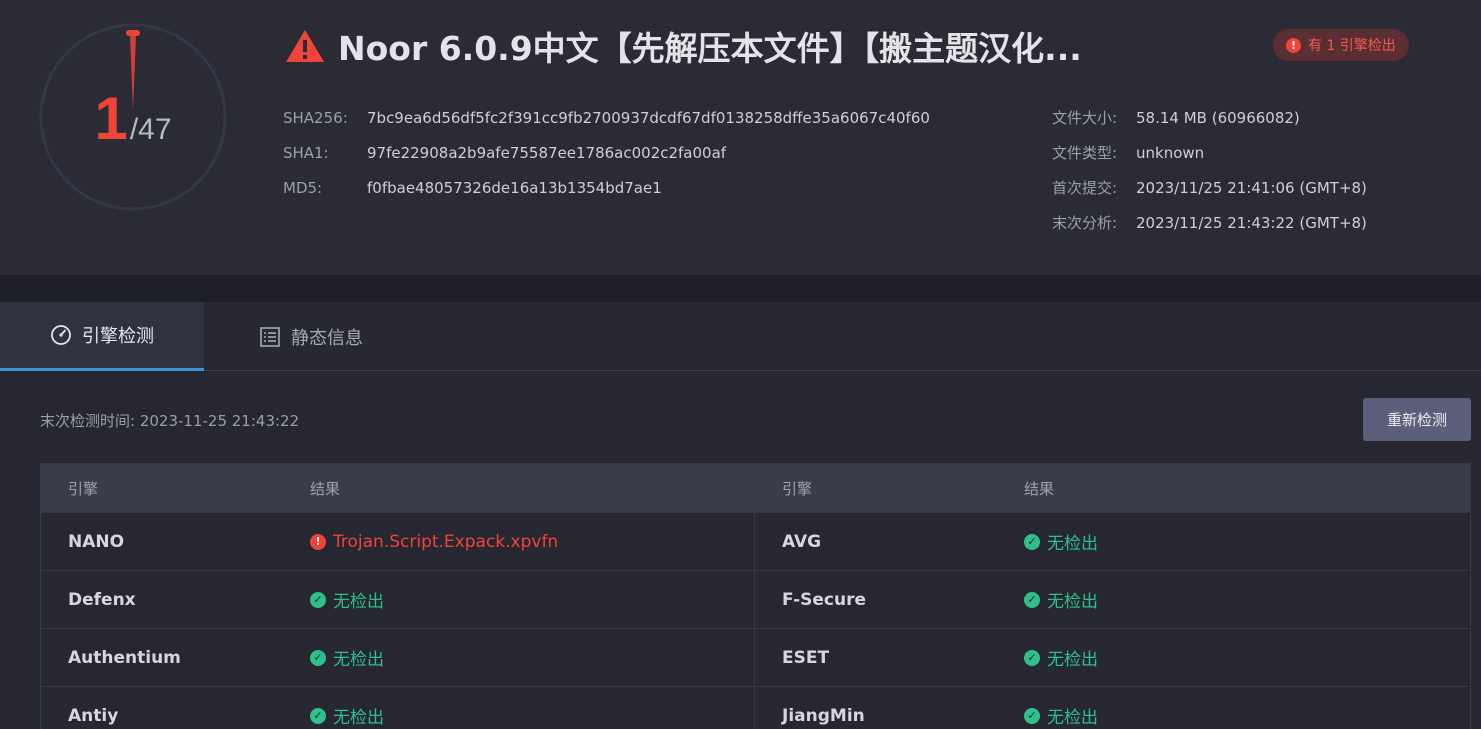  I want to click on engine-name: Authentium, so click(124, 657).